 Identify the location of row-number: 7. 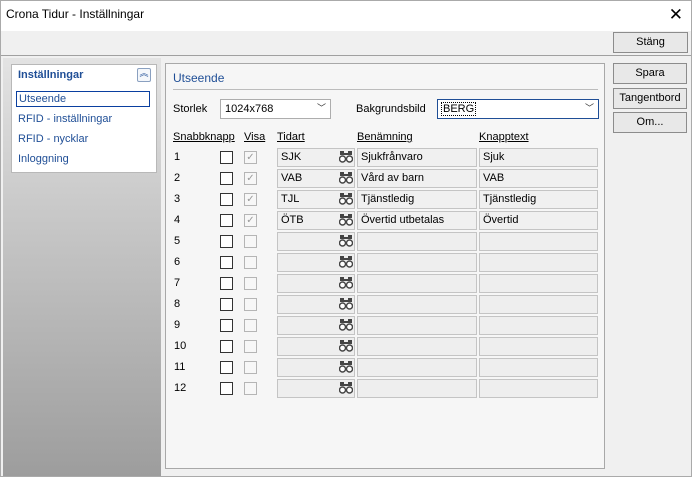
(177, 283).